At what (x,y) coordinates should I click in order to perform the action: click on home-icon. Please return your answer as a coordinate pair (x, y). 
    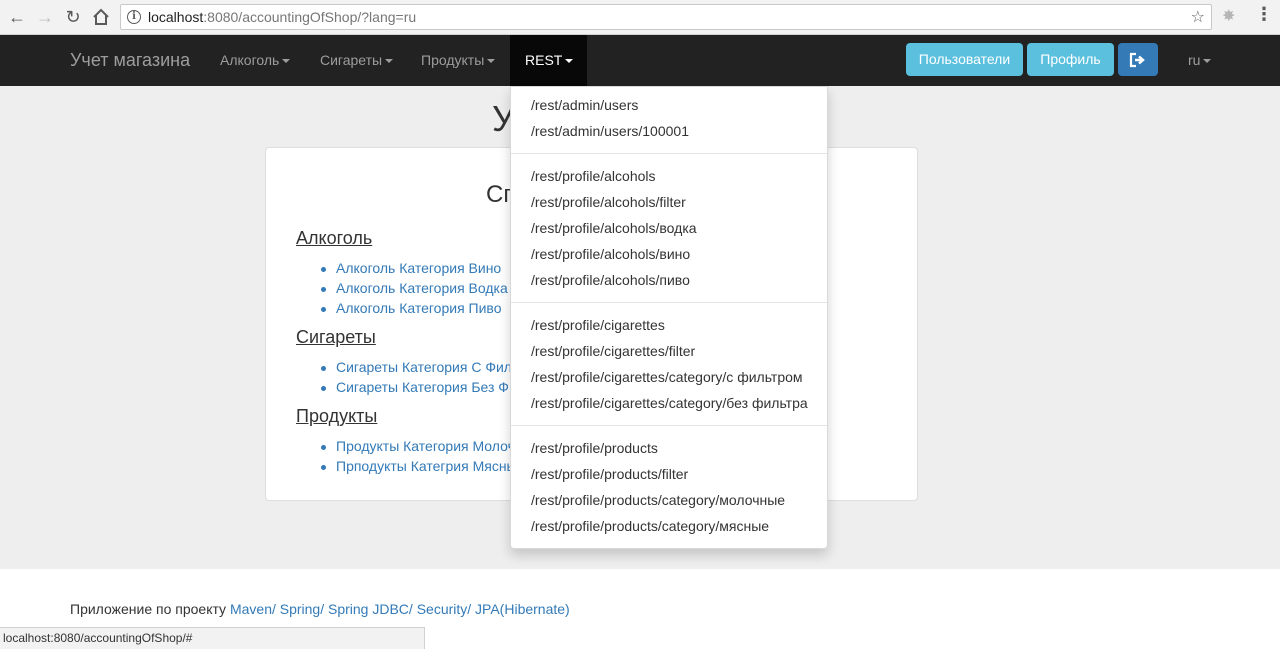
    Looking at the image, I should click on (101, 17).